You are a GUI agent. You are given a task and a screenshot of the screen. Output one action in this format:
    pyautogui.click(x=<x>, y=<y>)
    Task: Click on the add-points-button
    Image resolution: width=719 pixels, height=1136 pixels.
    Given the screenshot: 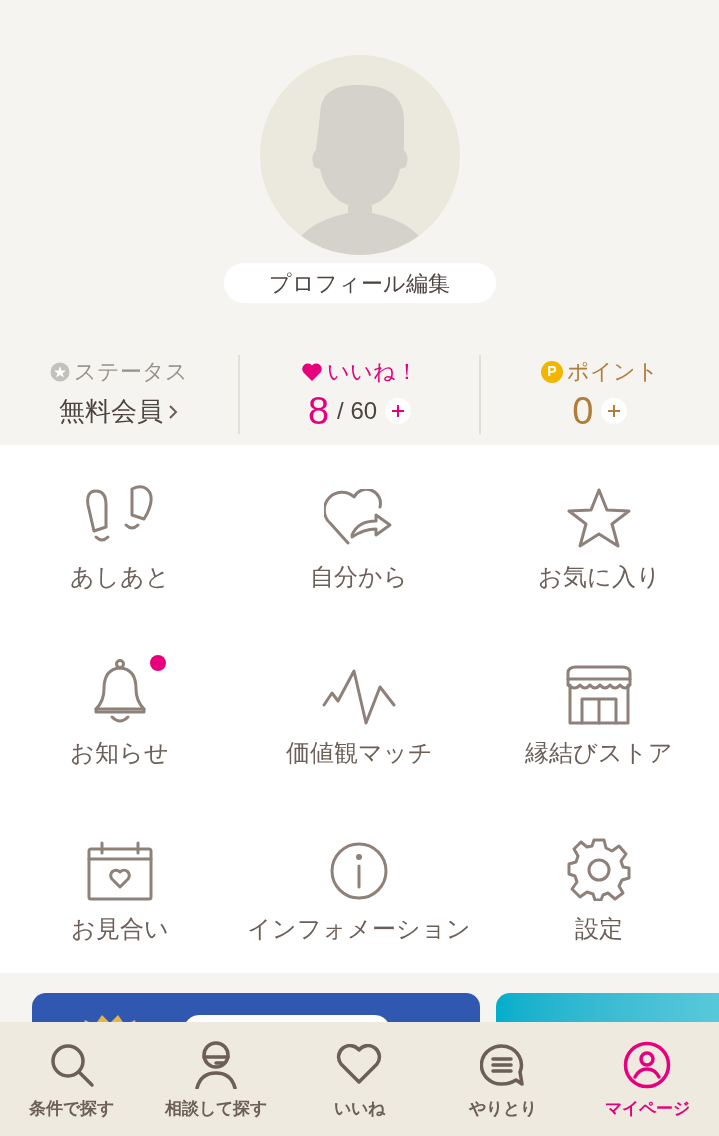 What is the action you would take?
    pyautogui.click(x=614, y=411)
    